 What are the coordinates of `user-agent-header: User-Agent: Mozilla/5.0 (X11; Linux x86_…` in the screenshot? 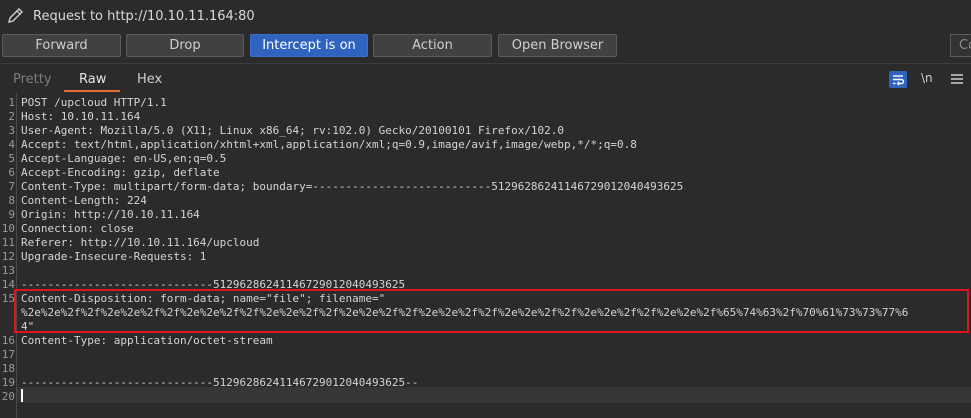 It's located at (293, 130).